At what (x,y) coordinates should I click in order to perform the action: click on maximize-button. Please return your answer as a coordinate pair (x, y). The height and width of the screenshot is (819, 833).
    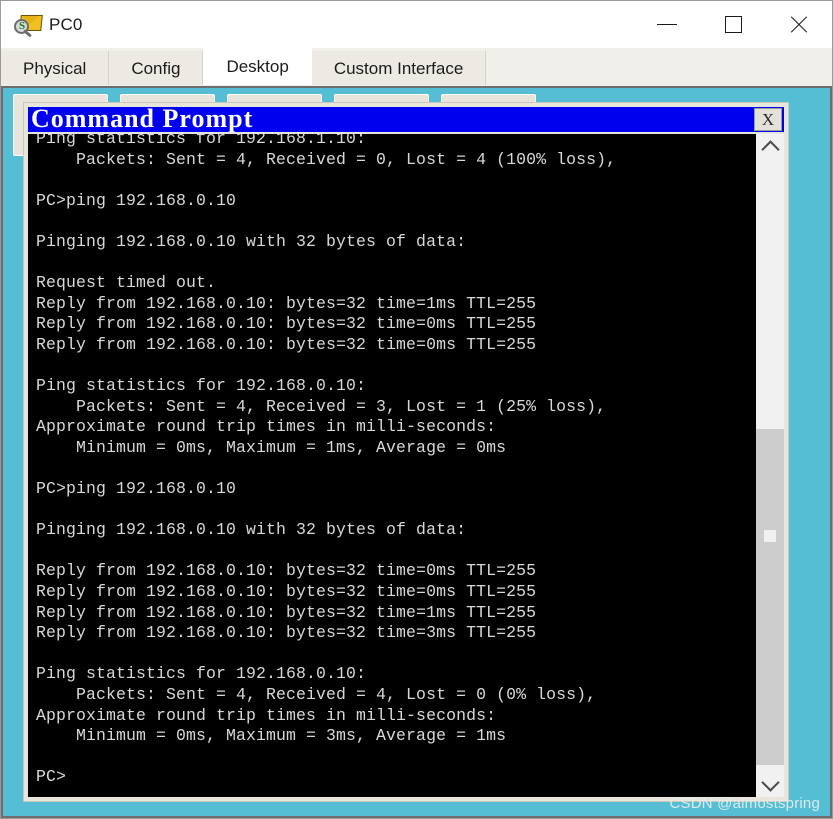
    Looking at the image, I should click on (733, 24).